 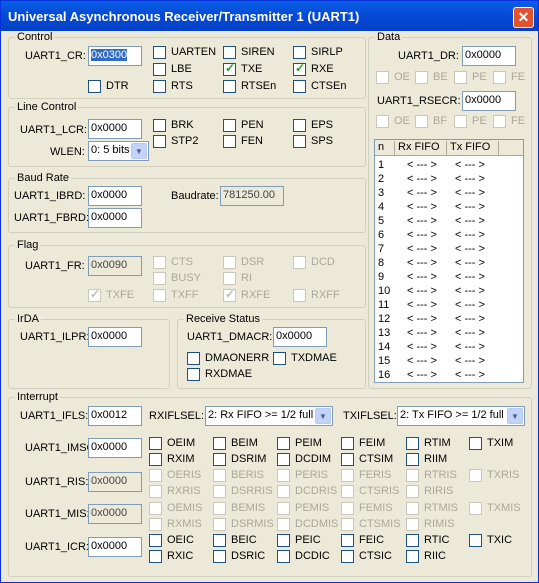 What do you see at coordinates (384, 375) in the screenshot?
I see `fifo-cell-n: 16` at bounding box center [384, 375].